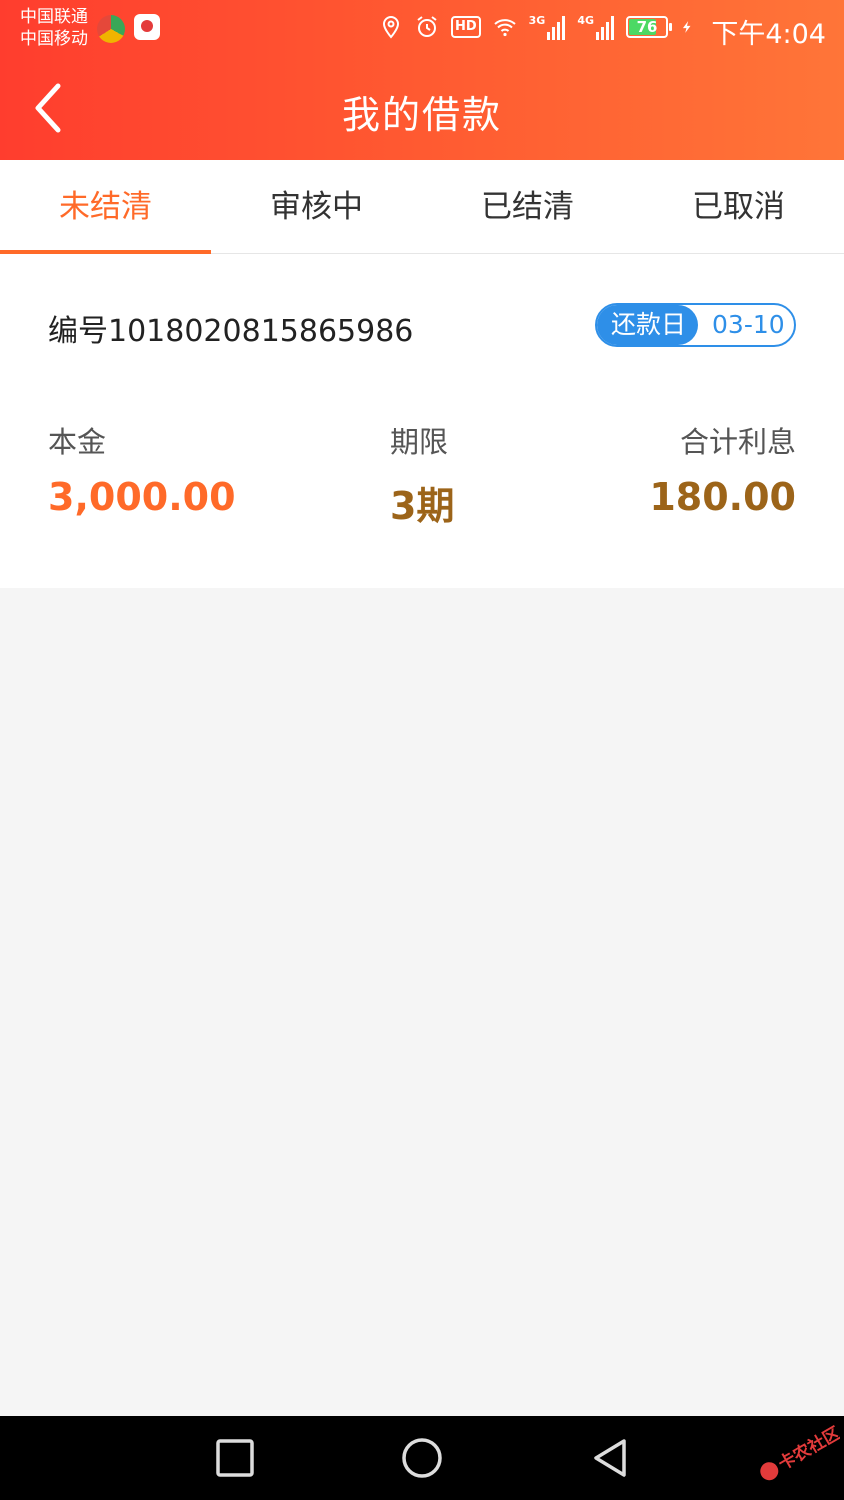  I want to click on carrier-2: 中国移动, so click(54, 39).